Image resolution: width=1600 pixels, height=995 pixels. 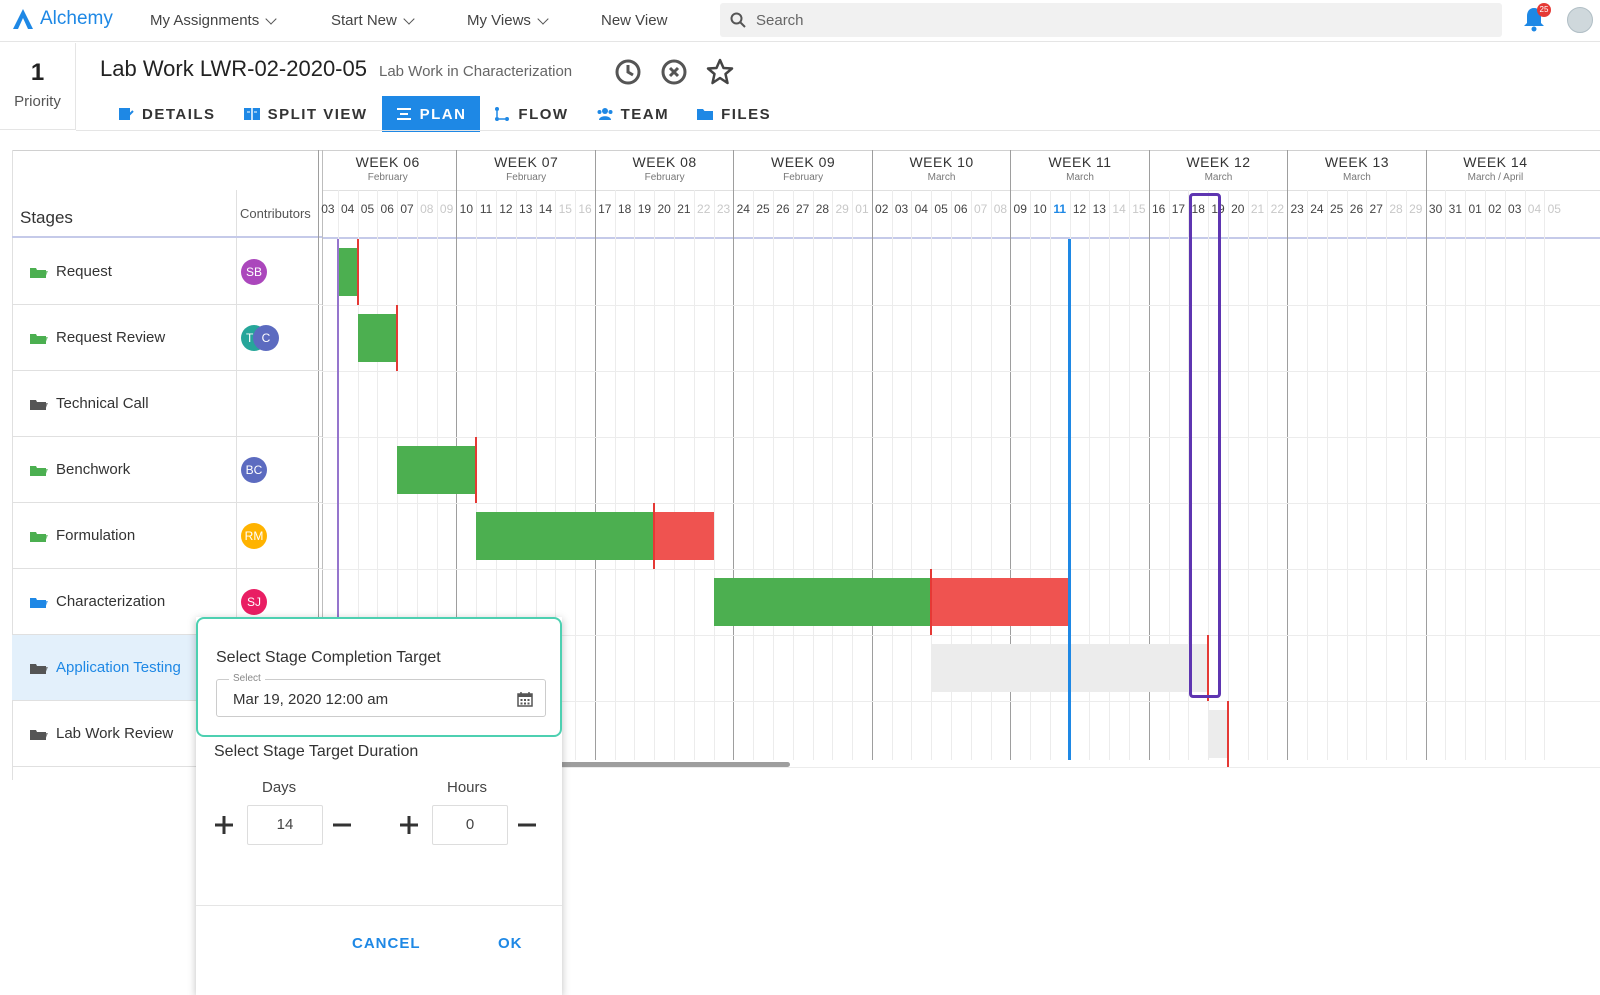 I want to click on day-header: 18, so click(x=624, y=209).